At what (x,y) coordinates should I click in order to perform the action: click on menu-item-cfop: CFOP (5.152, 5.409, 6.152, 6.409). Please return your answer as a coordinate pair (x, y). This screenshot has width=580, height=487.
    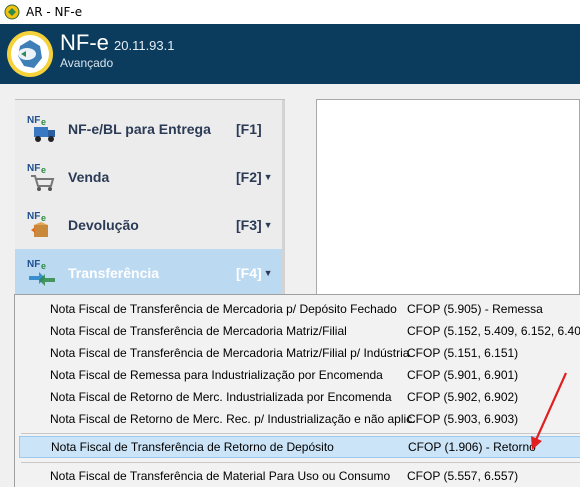
    Looking at the image, I should click on (493, 331).